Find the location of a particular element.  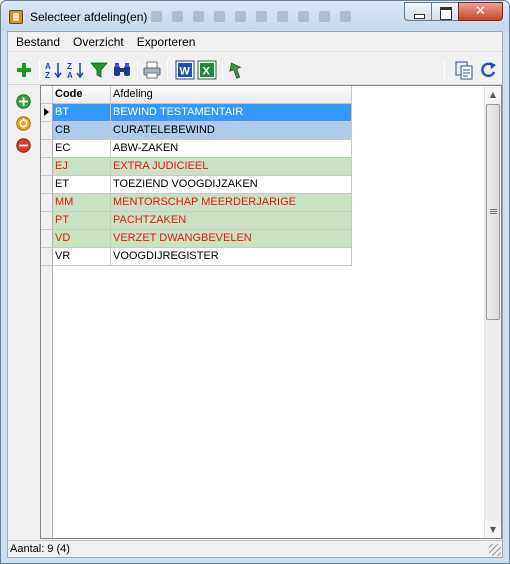

sort-ascending-icon: A Z is located at coordinates (54, 70).